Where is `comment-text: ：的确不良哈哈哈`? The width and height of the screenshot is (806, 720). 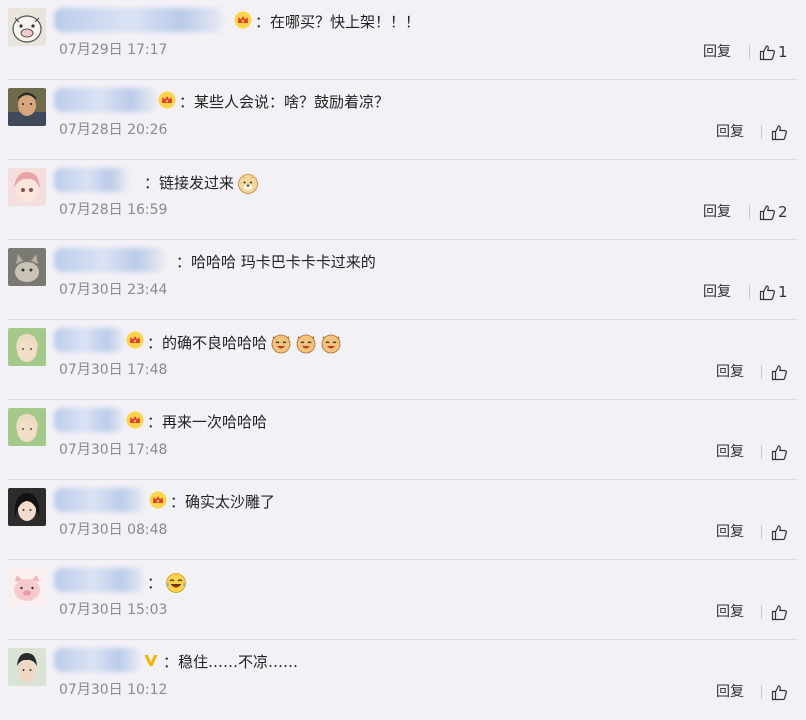
comment-text: ：的确不良哈哈哈 is located at coordinates (244, 343).